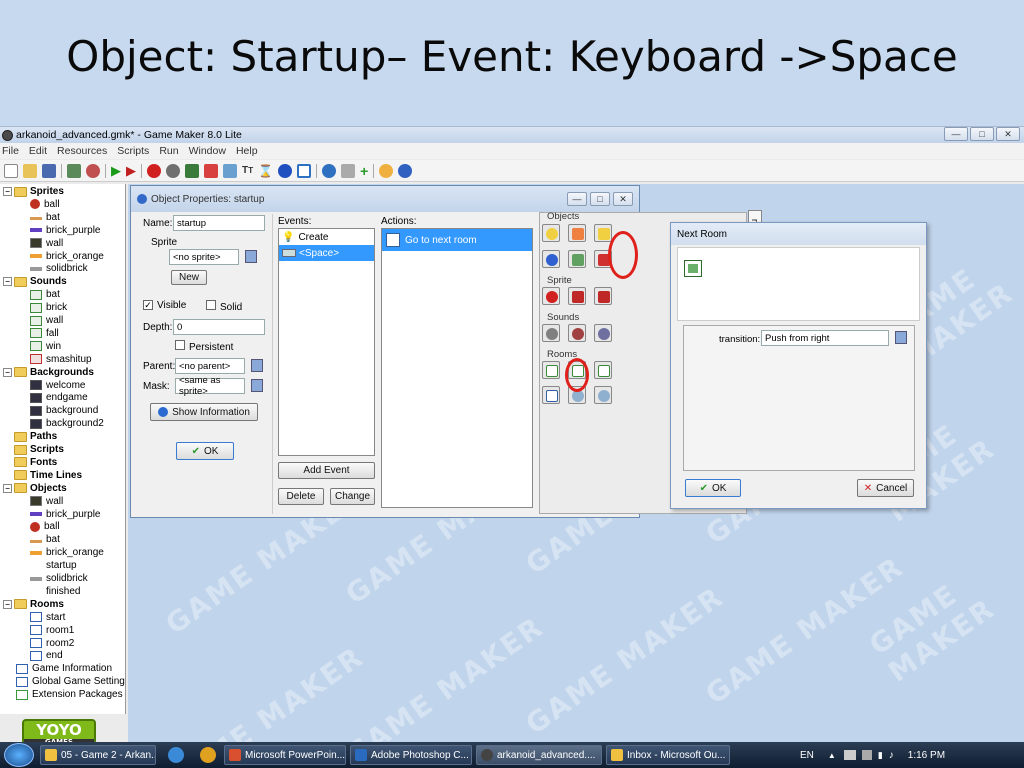 Image resolution: width=1024 pixels, height=768 pixels. Describe the element at coordinates (326, 237) in the screenshot. I see `event-create: 💡 Create` at that location.